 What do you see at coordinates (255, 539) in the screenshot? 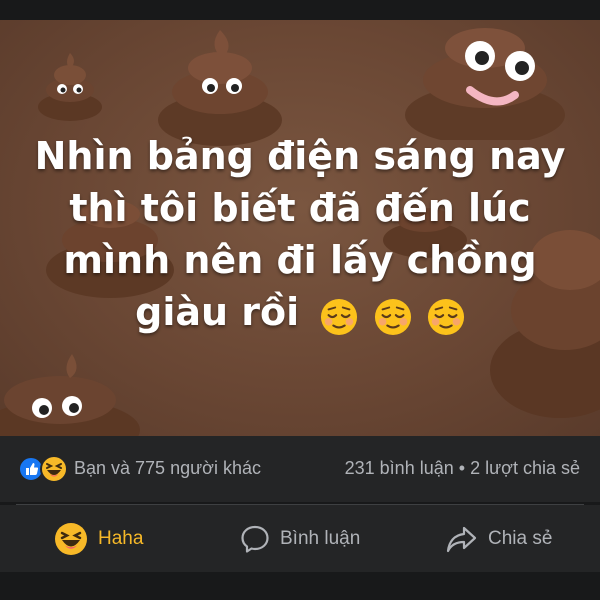
I see `comment-icon` at bounding box center [255, 539].